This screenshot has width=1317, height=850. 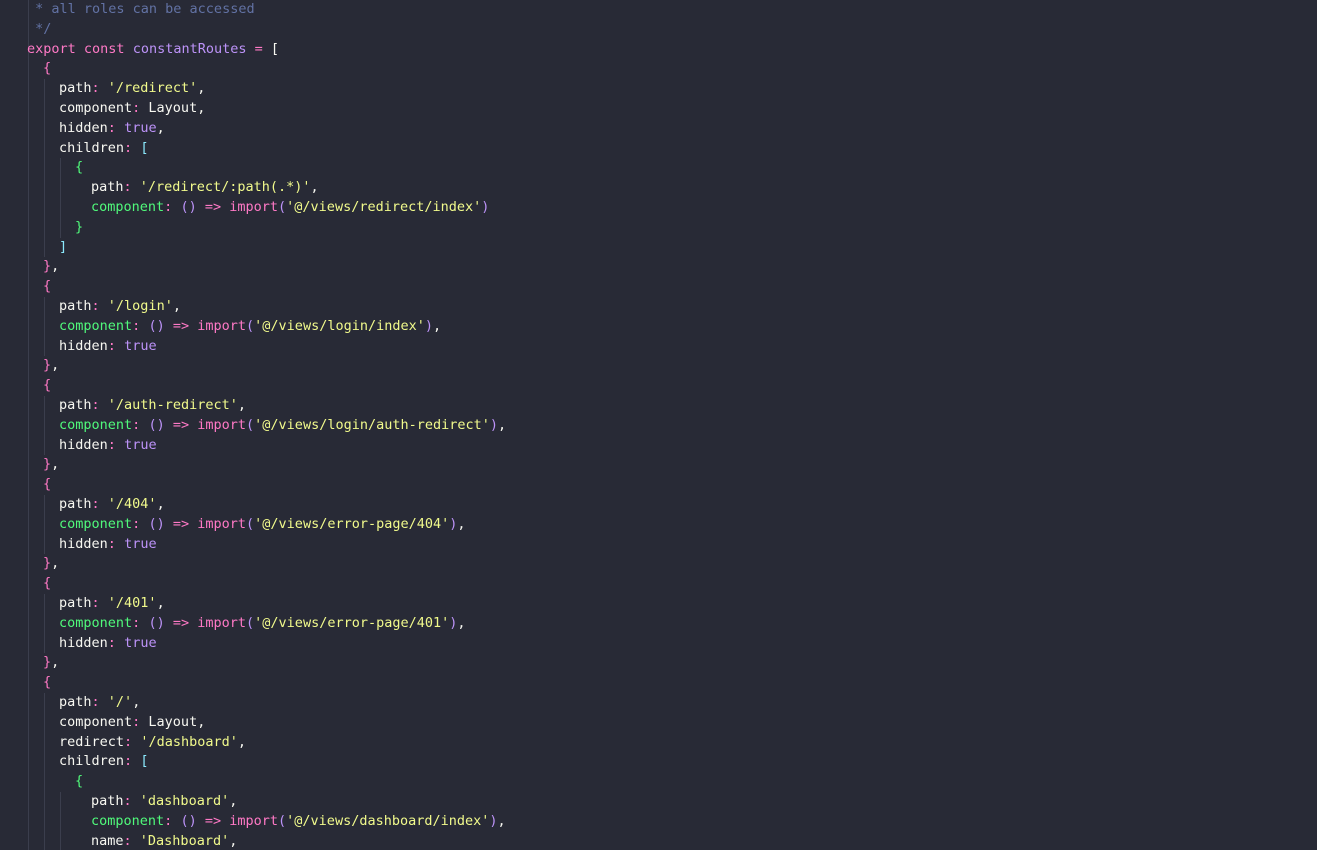 I want to click on code-token: '/redirect/:path(.*)', so click(x=225, y=187).